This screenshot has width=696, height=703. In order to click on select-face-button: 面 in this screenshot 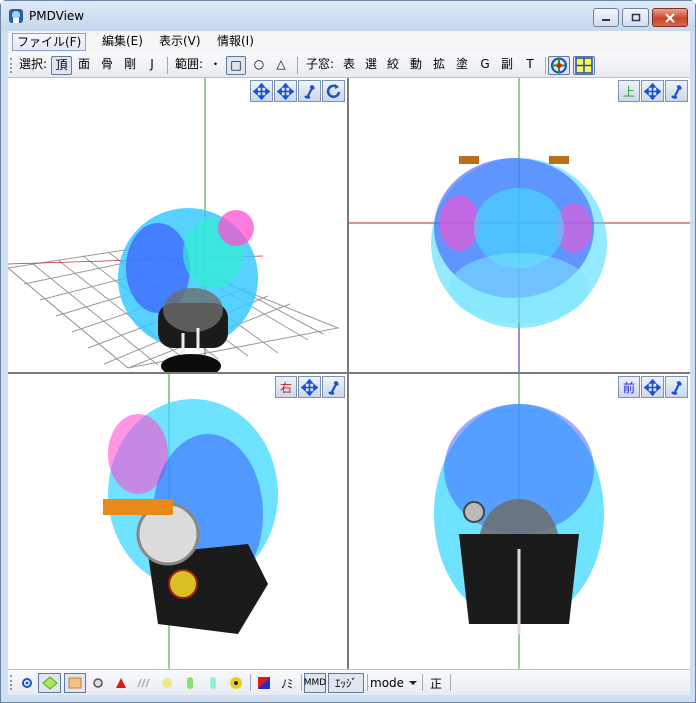, I will do `click(84, 65)`.